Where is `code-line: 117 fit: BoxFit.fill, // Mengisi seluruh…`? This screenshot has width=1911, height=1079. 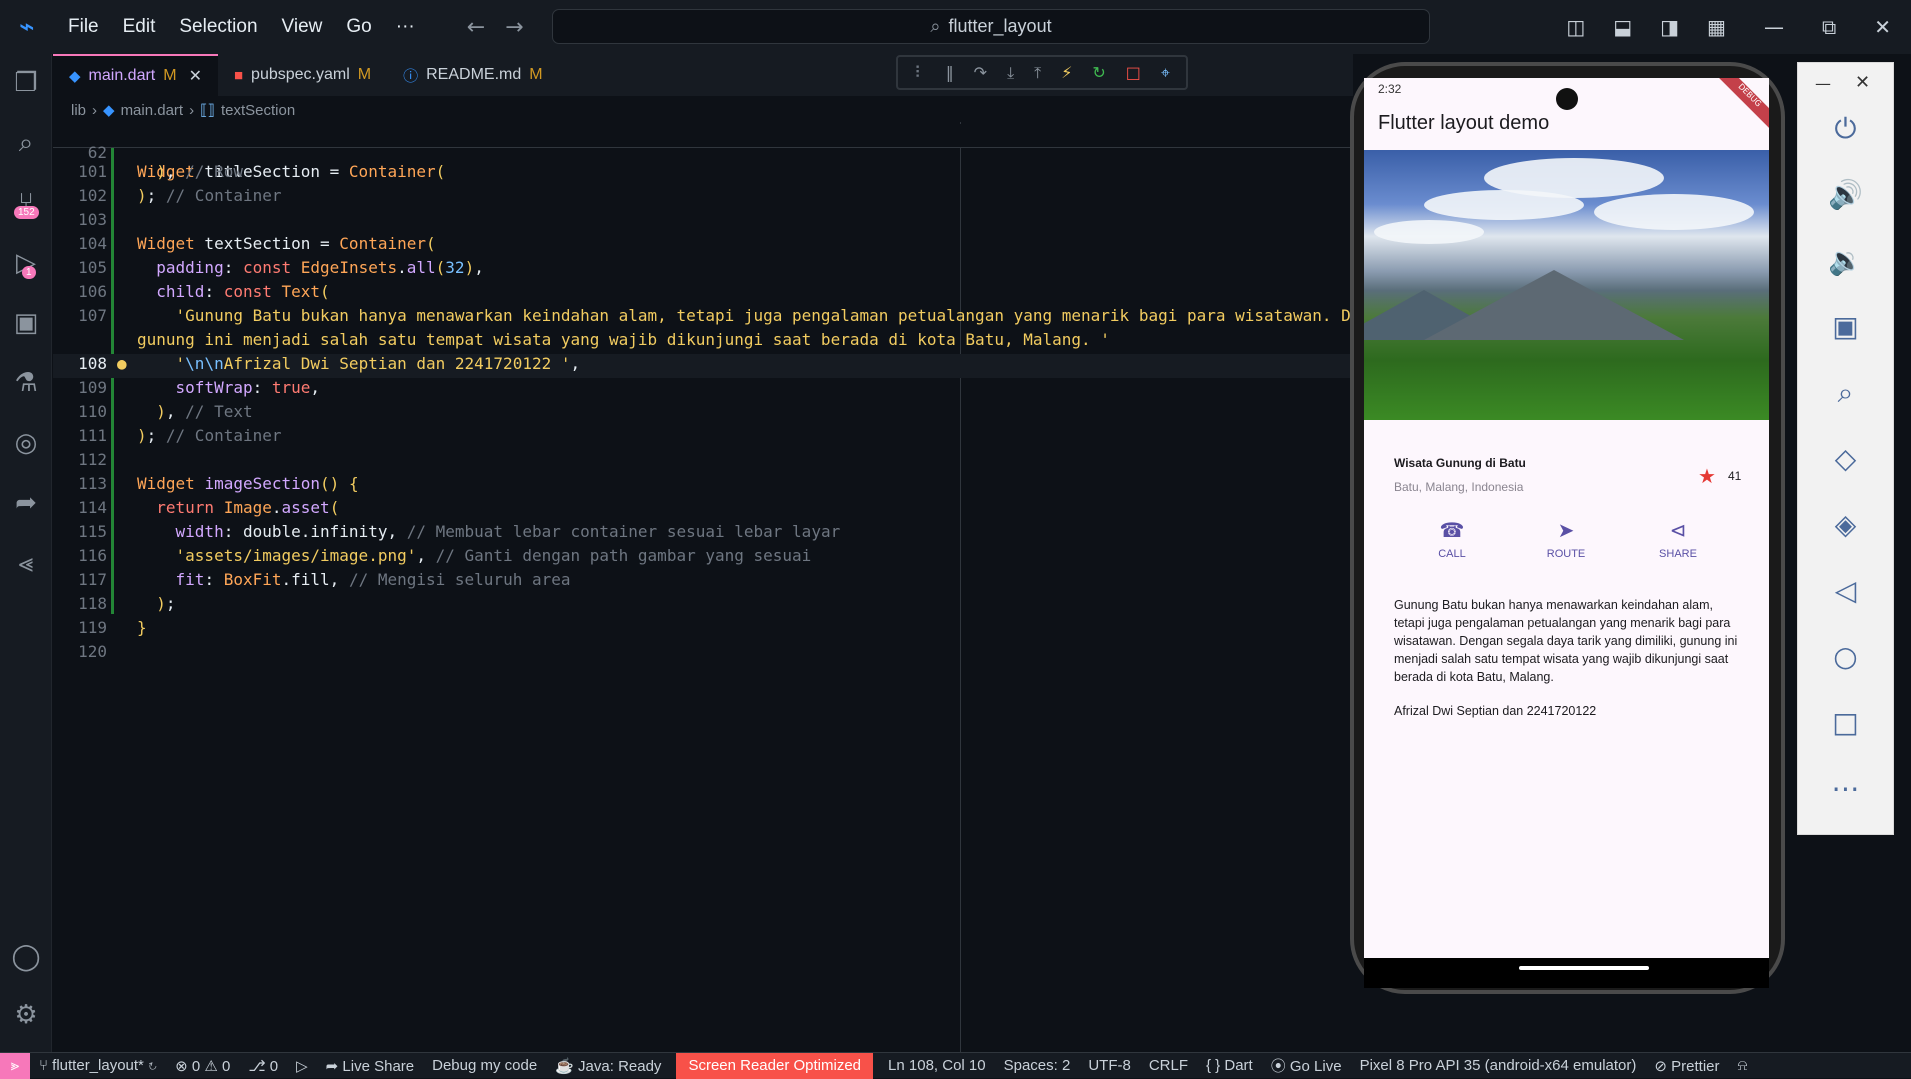
code-line: 117 fit: BoxFit.fill, // Mengisi seluruh… is located at coordinates (703, 582).